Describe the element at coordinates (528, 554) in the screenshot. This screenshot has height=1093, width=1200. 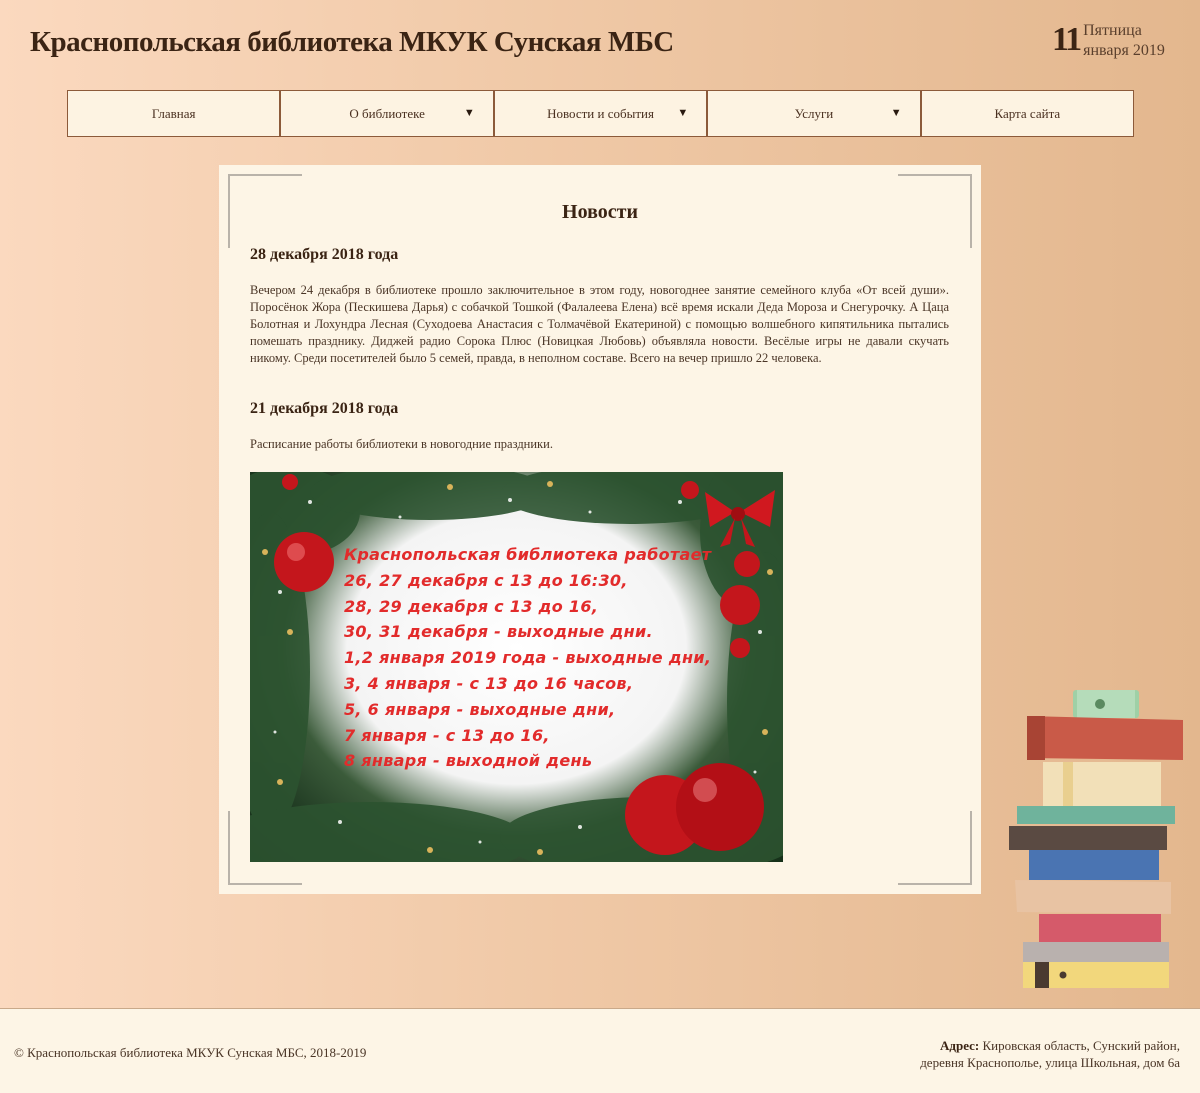
I see `schedule-line: Краснопольская библиотека работает` at that location.